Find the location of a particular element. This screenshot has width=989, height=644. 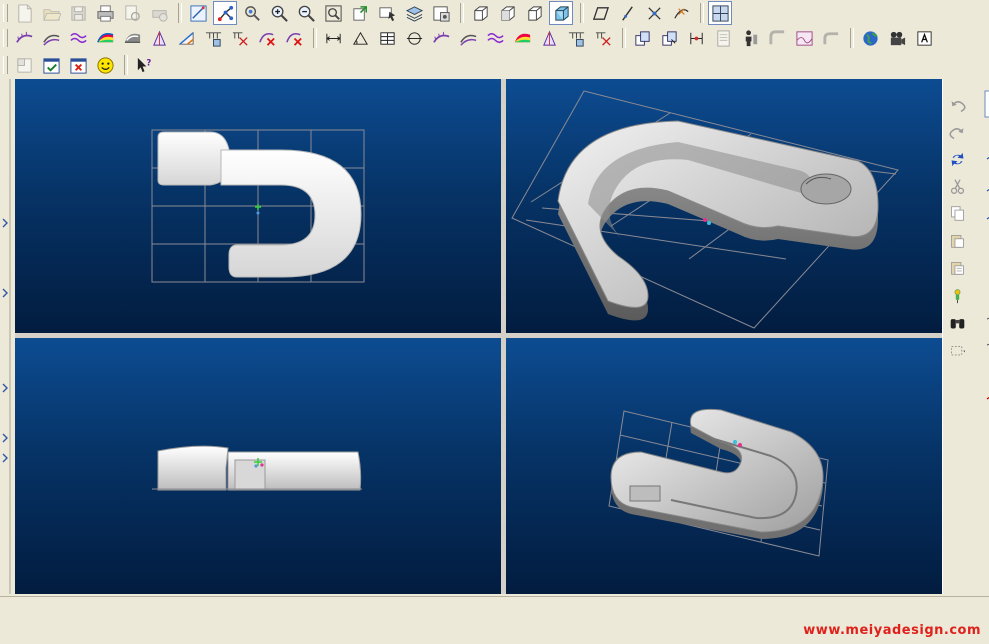

distance-icon is located at coordinates (333, 38).